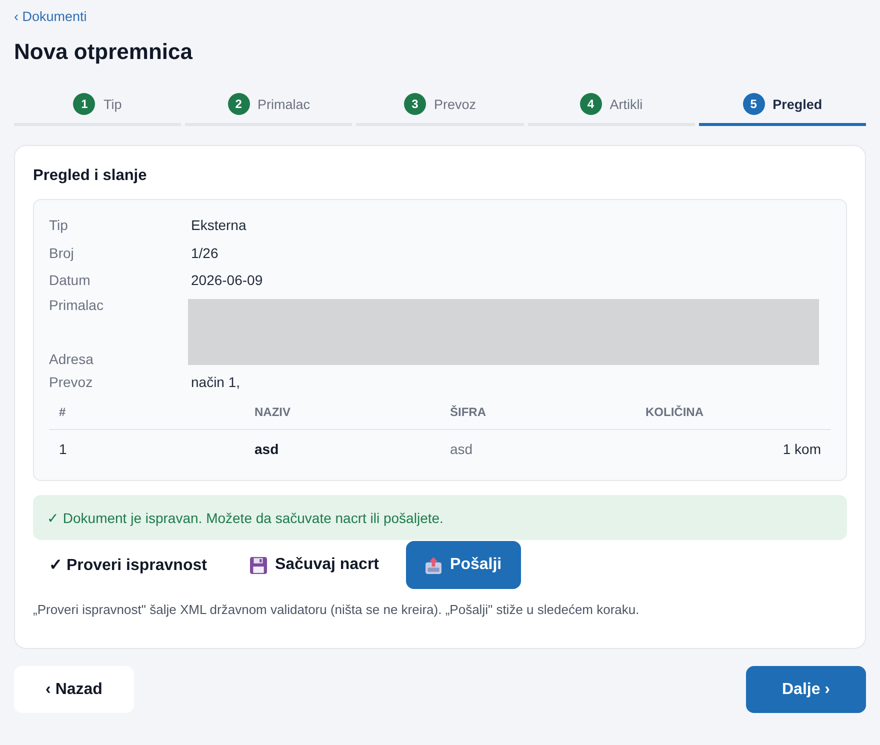 This screenshot has height=745, width=880. What do you see at coordinates (463, 565) in the screenshot?
I see `send-button: Pošalji` at bounding box center [463, 565].